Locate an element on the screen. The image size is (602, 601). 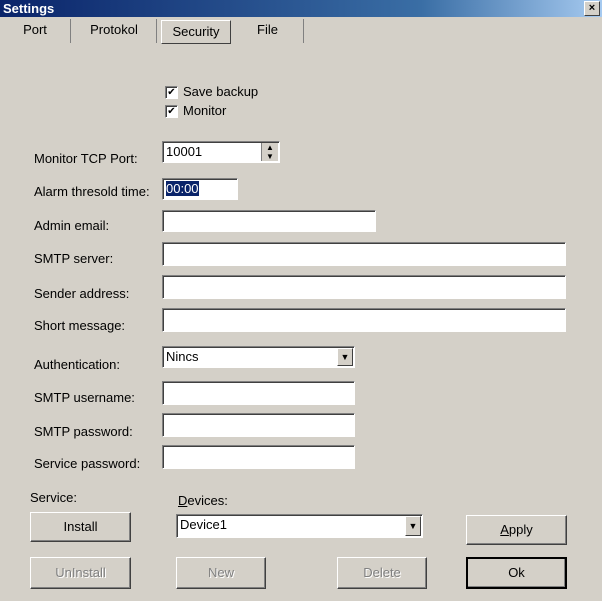
spin-down-icon: ▼ is located at coordinates (270, 156).